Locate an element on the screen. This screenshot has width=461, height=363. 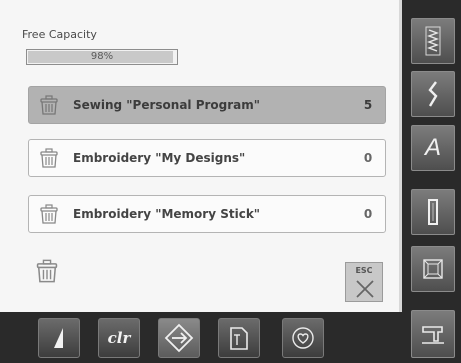
close-icon is located at coordinates (365, 289).